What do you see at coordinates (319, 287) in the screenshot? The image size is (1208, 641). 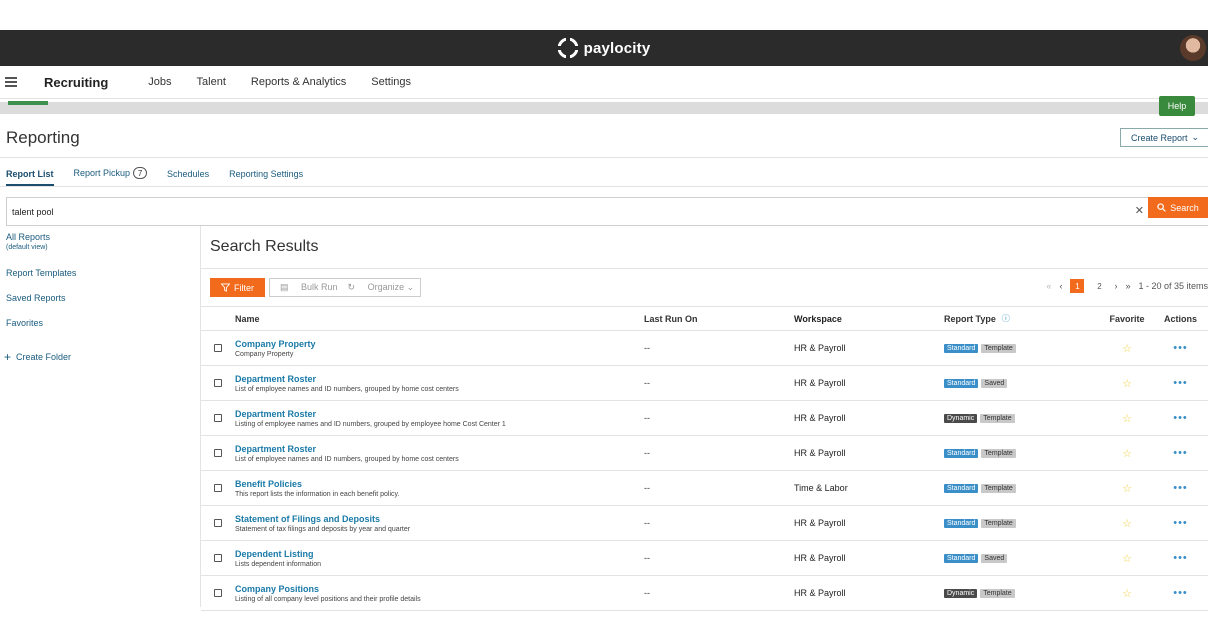 I see `bulk-run-label: Bulk Run` at bounding box center [319, 287].